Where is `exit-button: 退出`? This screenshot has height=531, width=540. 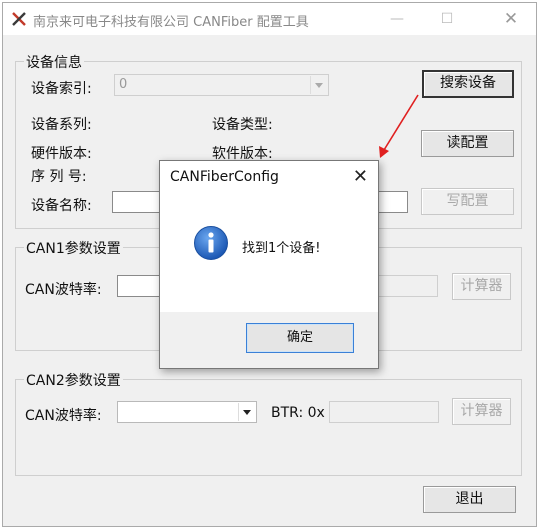 exit-button: 退出 is located at coordinates (469, 499).